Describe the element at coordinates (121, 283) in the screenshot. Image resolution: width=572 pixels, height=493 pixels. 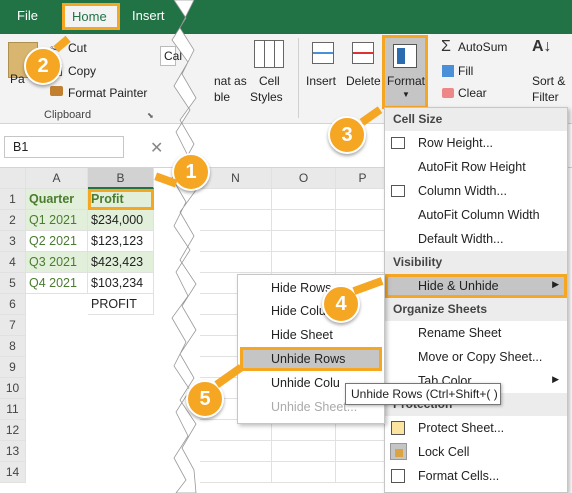
I see `cell-b5: $103,234` at that location.